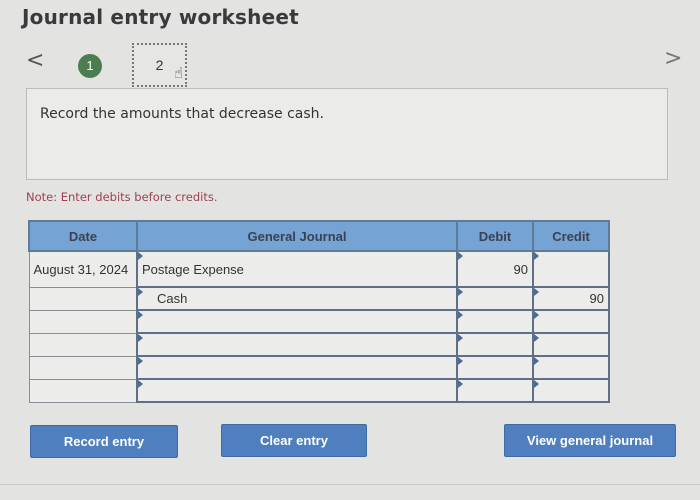  What do you see at coordinates (90, 66) in the screenshot?
I see `step-1-button: 1` at bounding box center [90, 66].